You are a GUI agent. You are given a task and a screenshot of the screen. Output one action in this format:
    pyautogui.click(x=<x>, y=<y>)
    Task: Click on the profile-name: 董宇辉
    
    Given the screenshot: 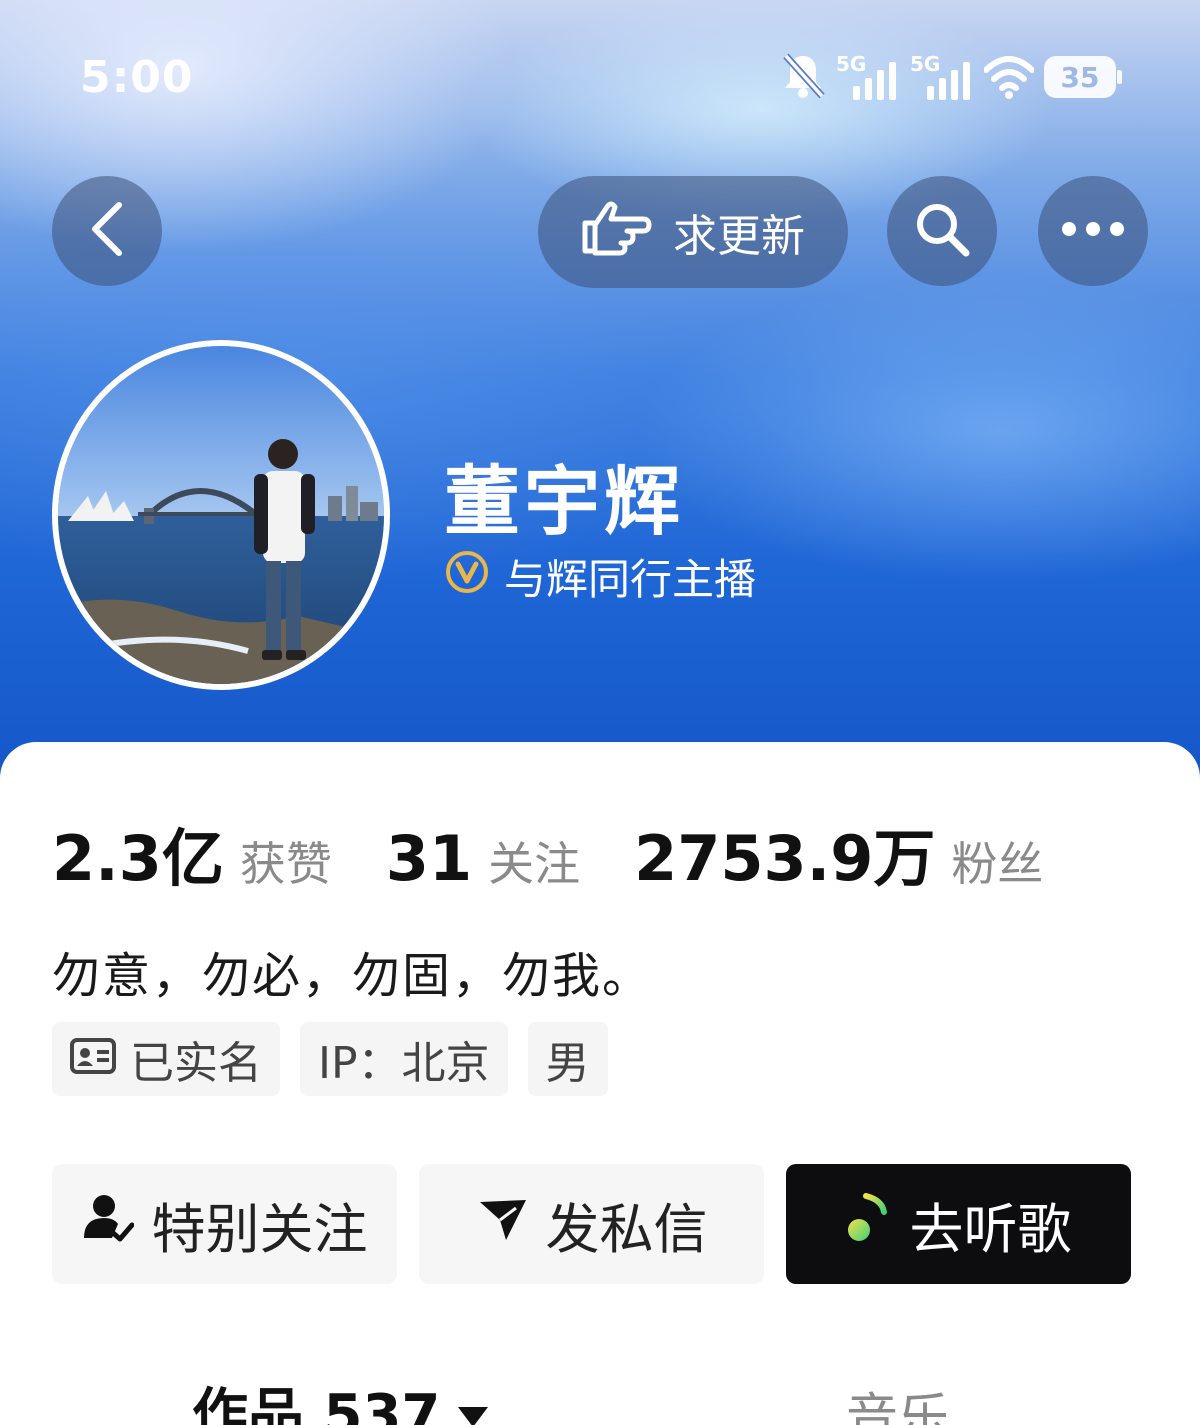 What is the action you would take?
    pyautogui.click(x=564, y=501)
    